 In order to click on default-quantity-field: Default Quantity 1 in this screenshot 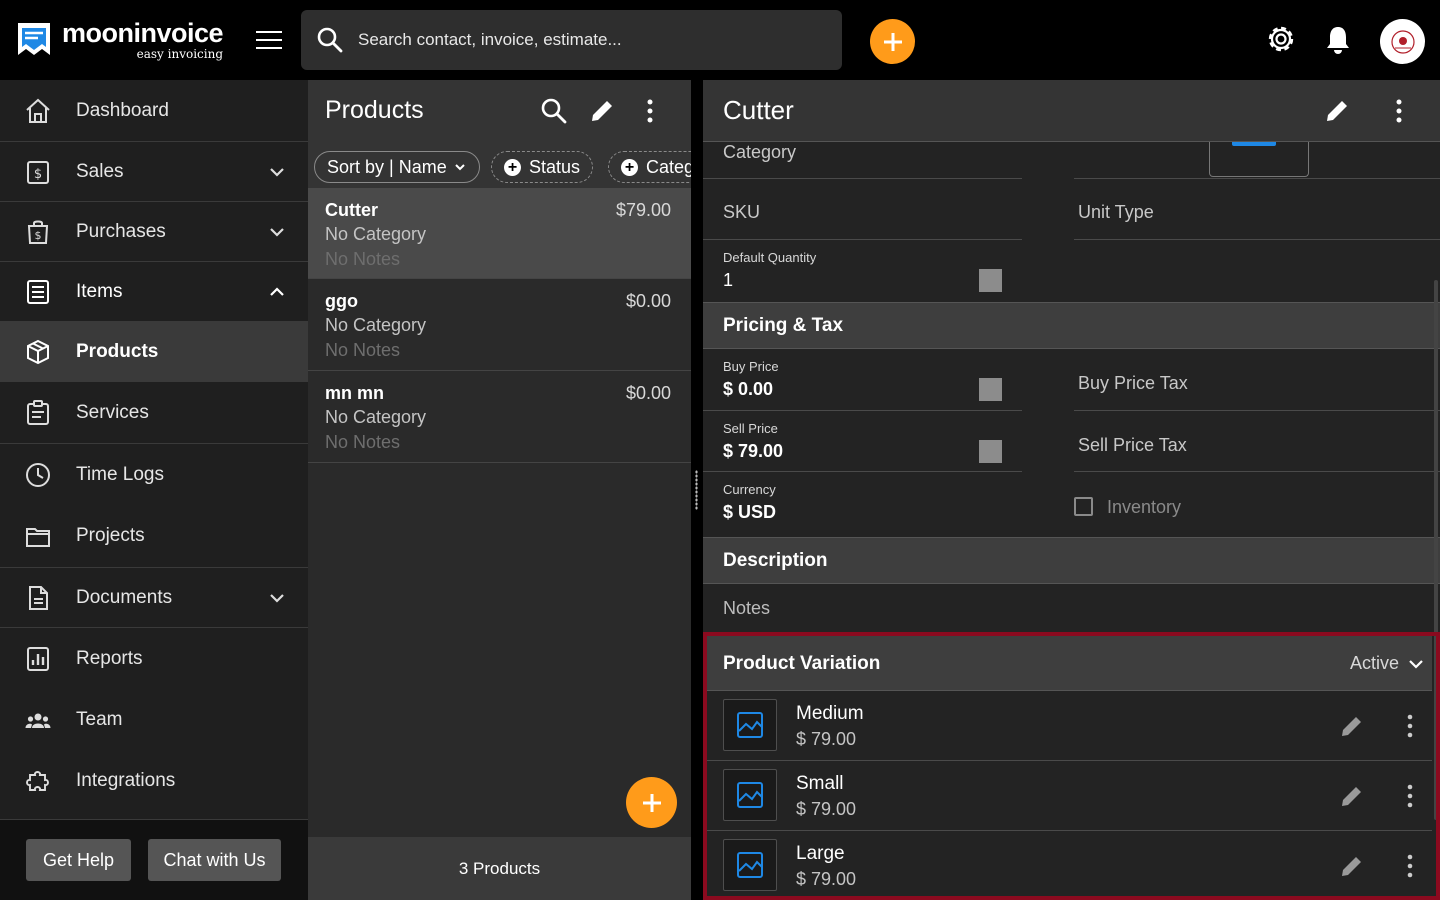, I will do `click(862, 271)`.